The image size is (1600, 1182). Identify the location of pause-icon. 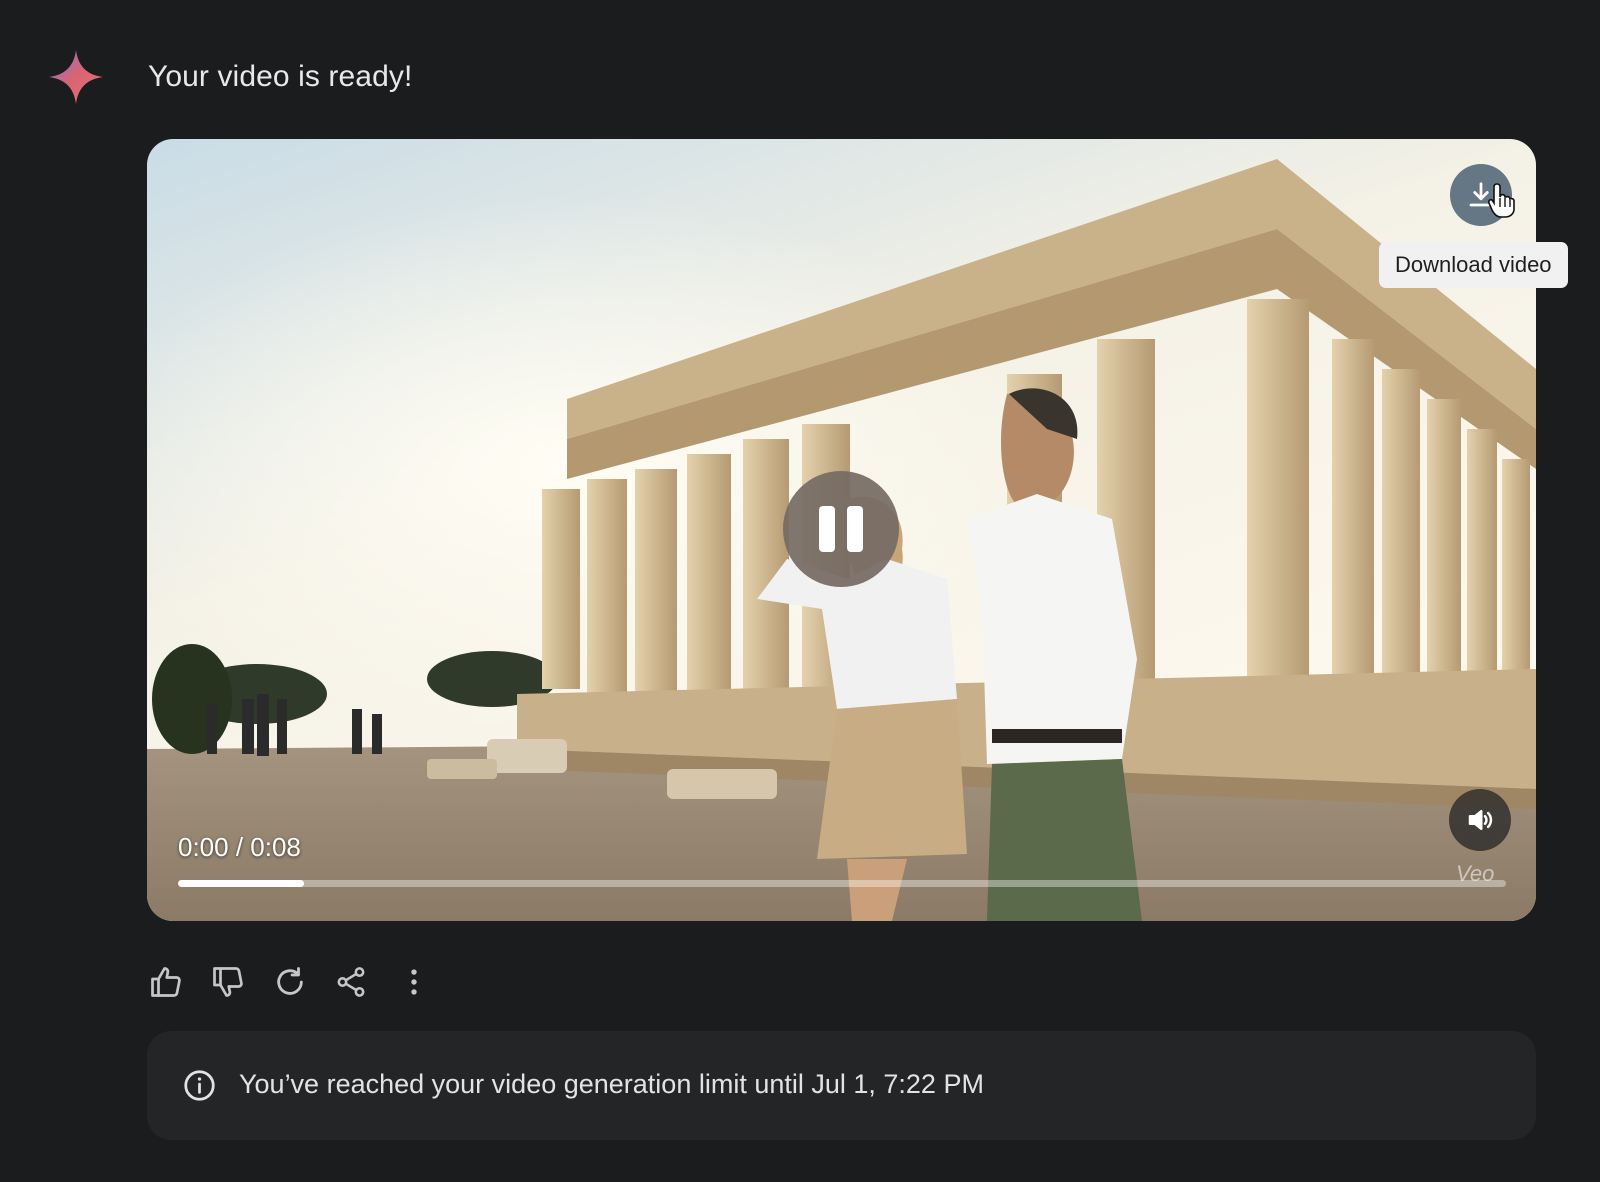
(827, 529).